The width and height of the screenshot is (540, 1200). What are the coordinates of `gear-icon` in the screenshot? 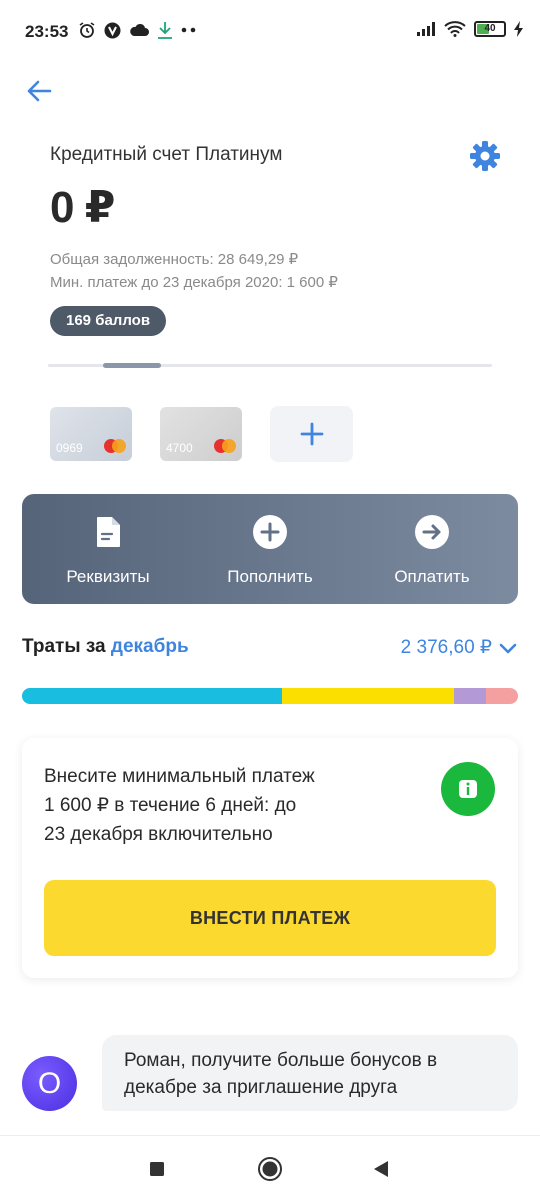 It's located at (485, 156).